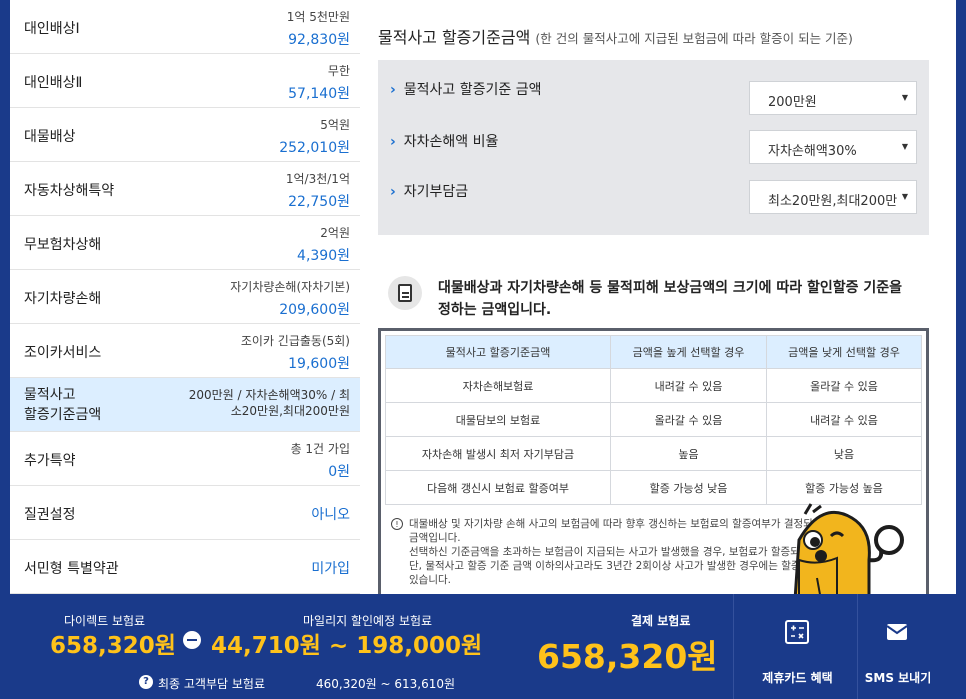  What do you see at coordinates (192, 640) in the screenshot?
I see `minus-circle-icon` at bounding box center [192, 640].